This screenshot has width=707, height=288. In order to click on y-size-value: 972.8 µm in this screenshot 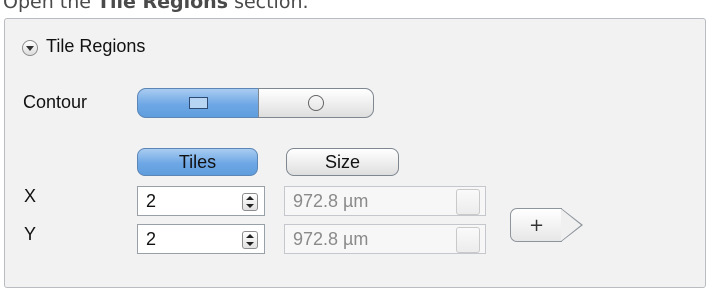, I will do `click(331, 239)`.